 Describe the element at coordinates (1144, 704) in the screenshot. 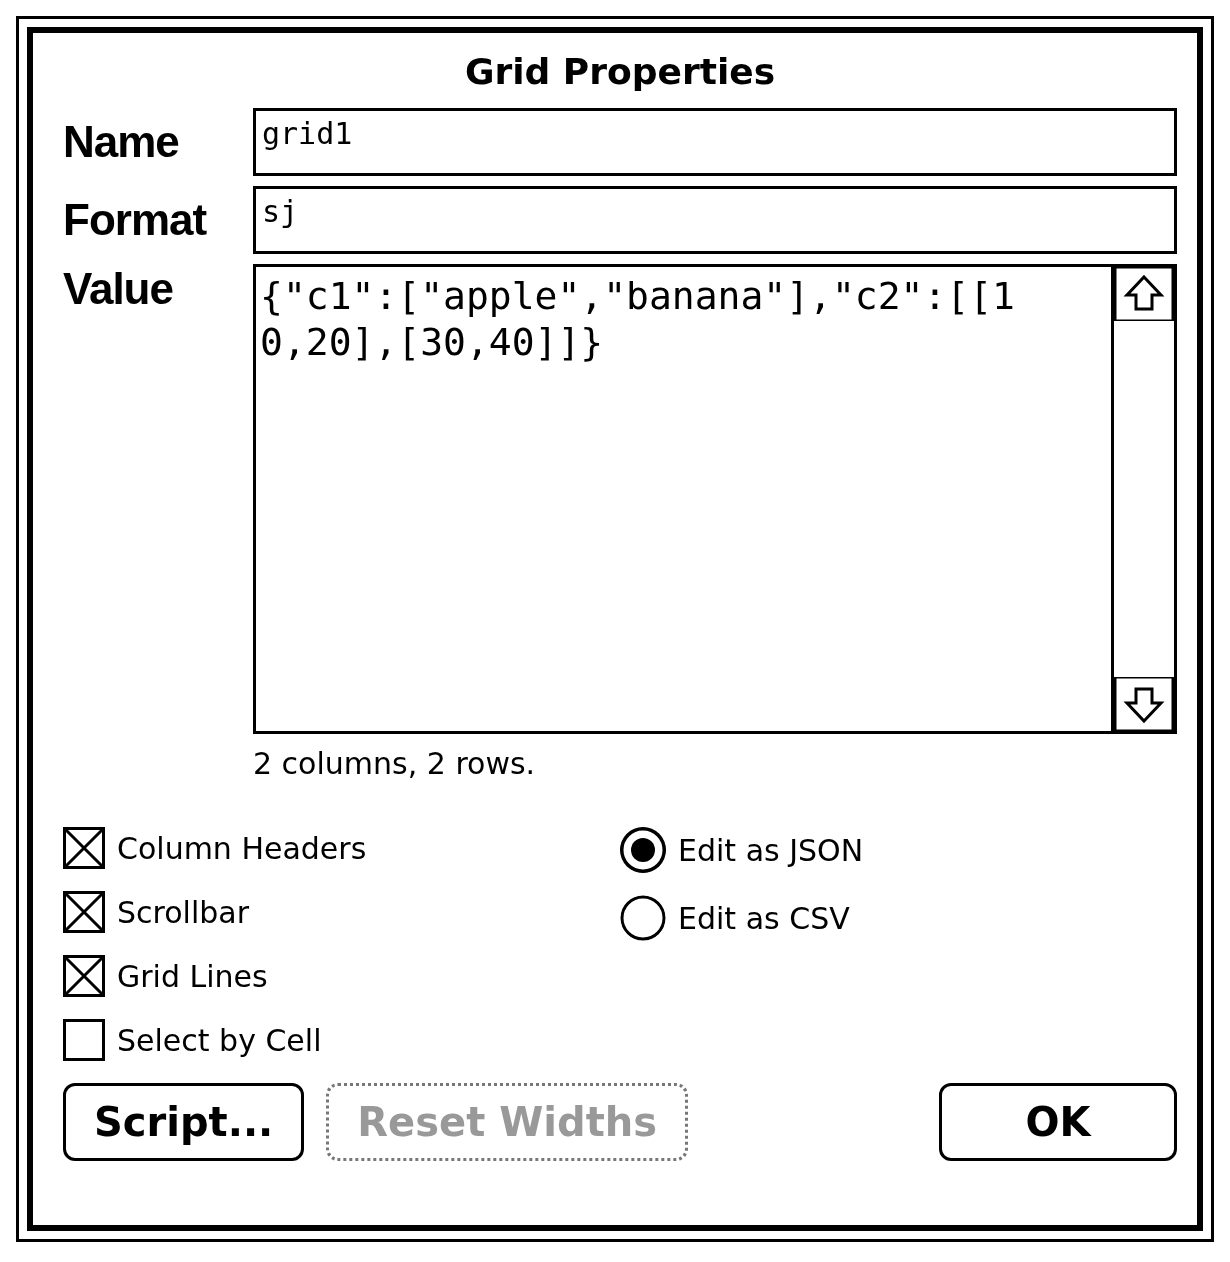

I see `scroll-down-icon` at that location.